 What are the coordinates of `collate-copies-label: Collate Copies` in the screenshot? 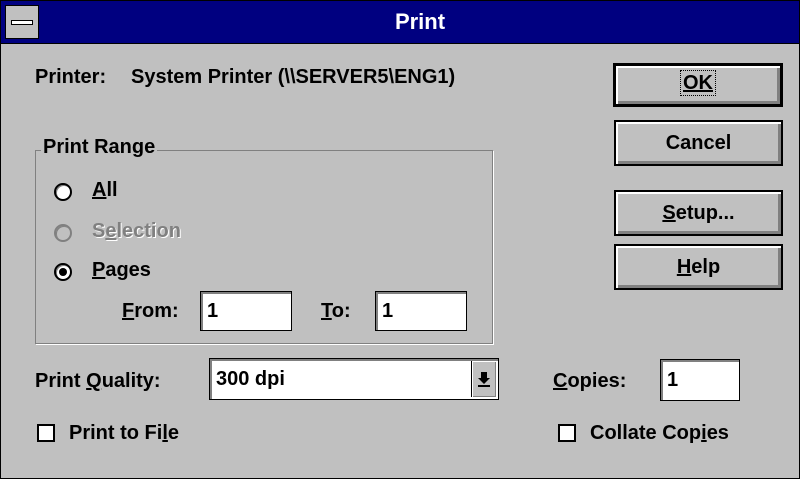 It's located at (659, 433).